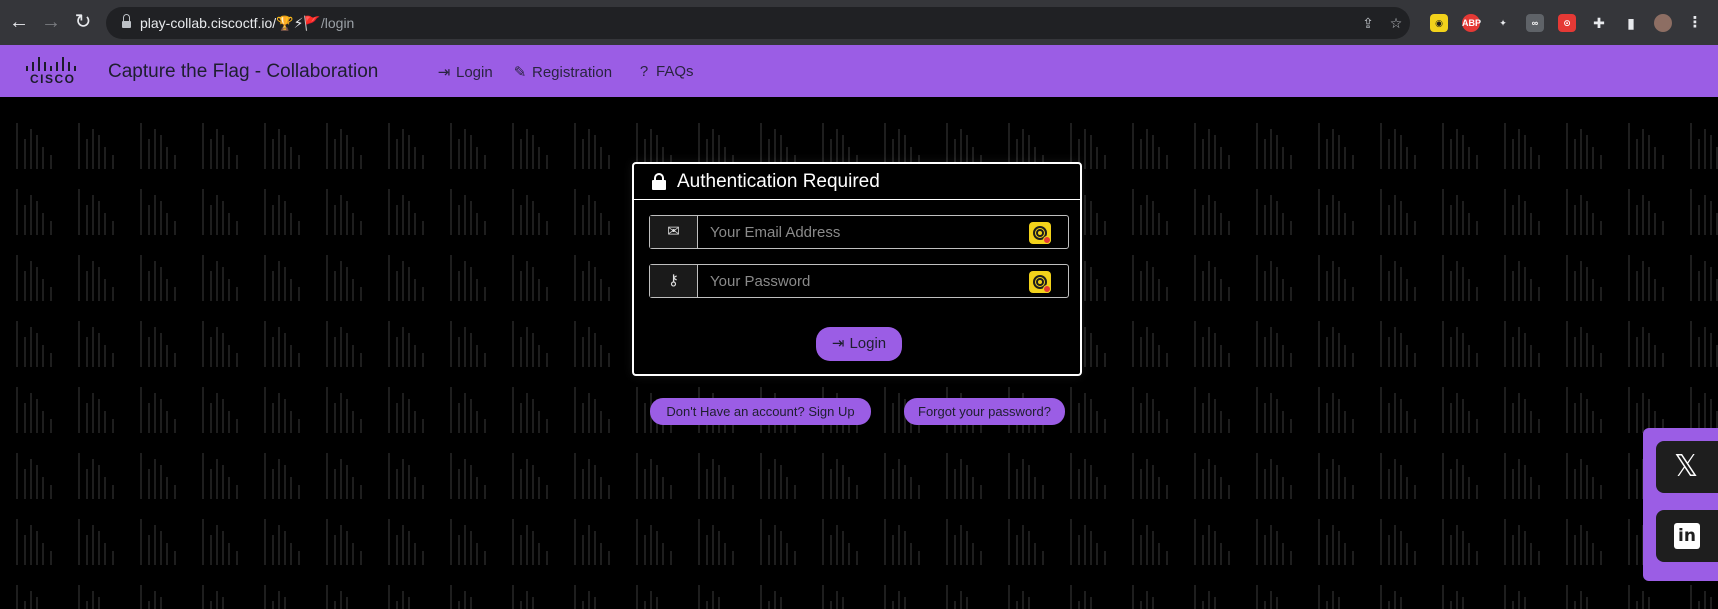 The width and height of the screenshot is (1718, 609). I want to click on nav-registration: ✎ Registration, so click(562, 72).